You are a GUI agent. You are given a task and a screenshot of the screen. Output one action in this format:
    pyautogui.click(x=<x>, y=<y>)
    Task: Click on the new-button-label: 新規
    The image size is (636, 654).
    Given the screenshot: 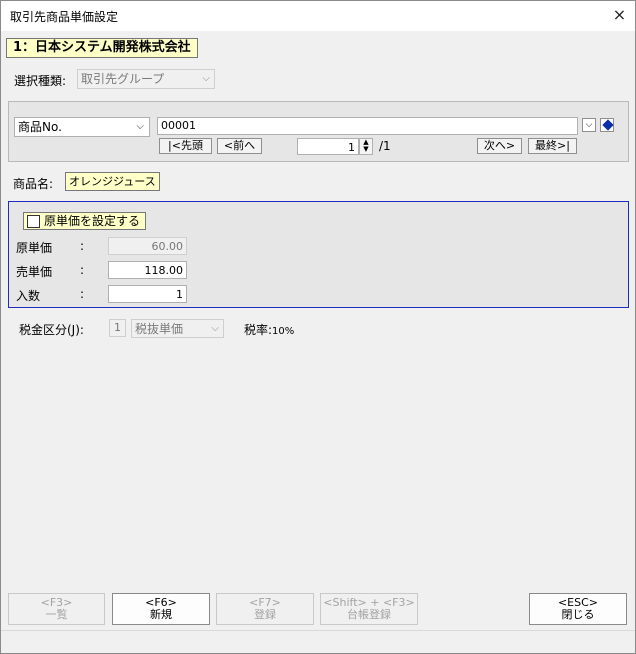 What is the action you would take?
    pyautogui.click(x=161, y=614)
    